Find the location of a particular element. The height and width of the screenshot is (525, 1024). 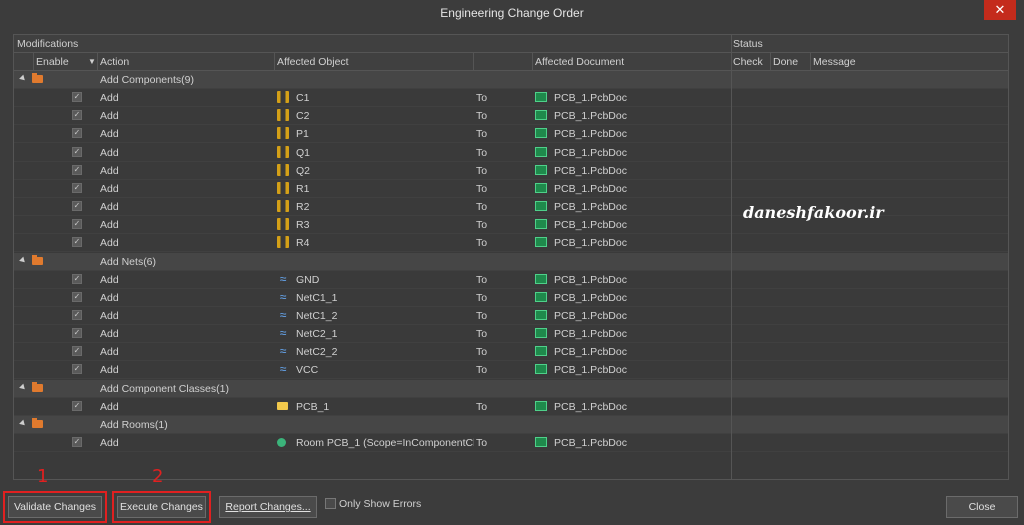

table-row: ✓ Add PCB_1 To PCB_1.PcbDoc is located at coordinates (511, 406).